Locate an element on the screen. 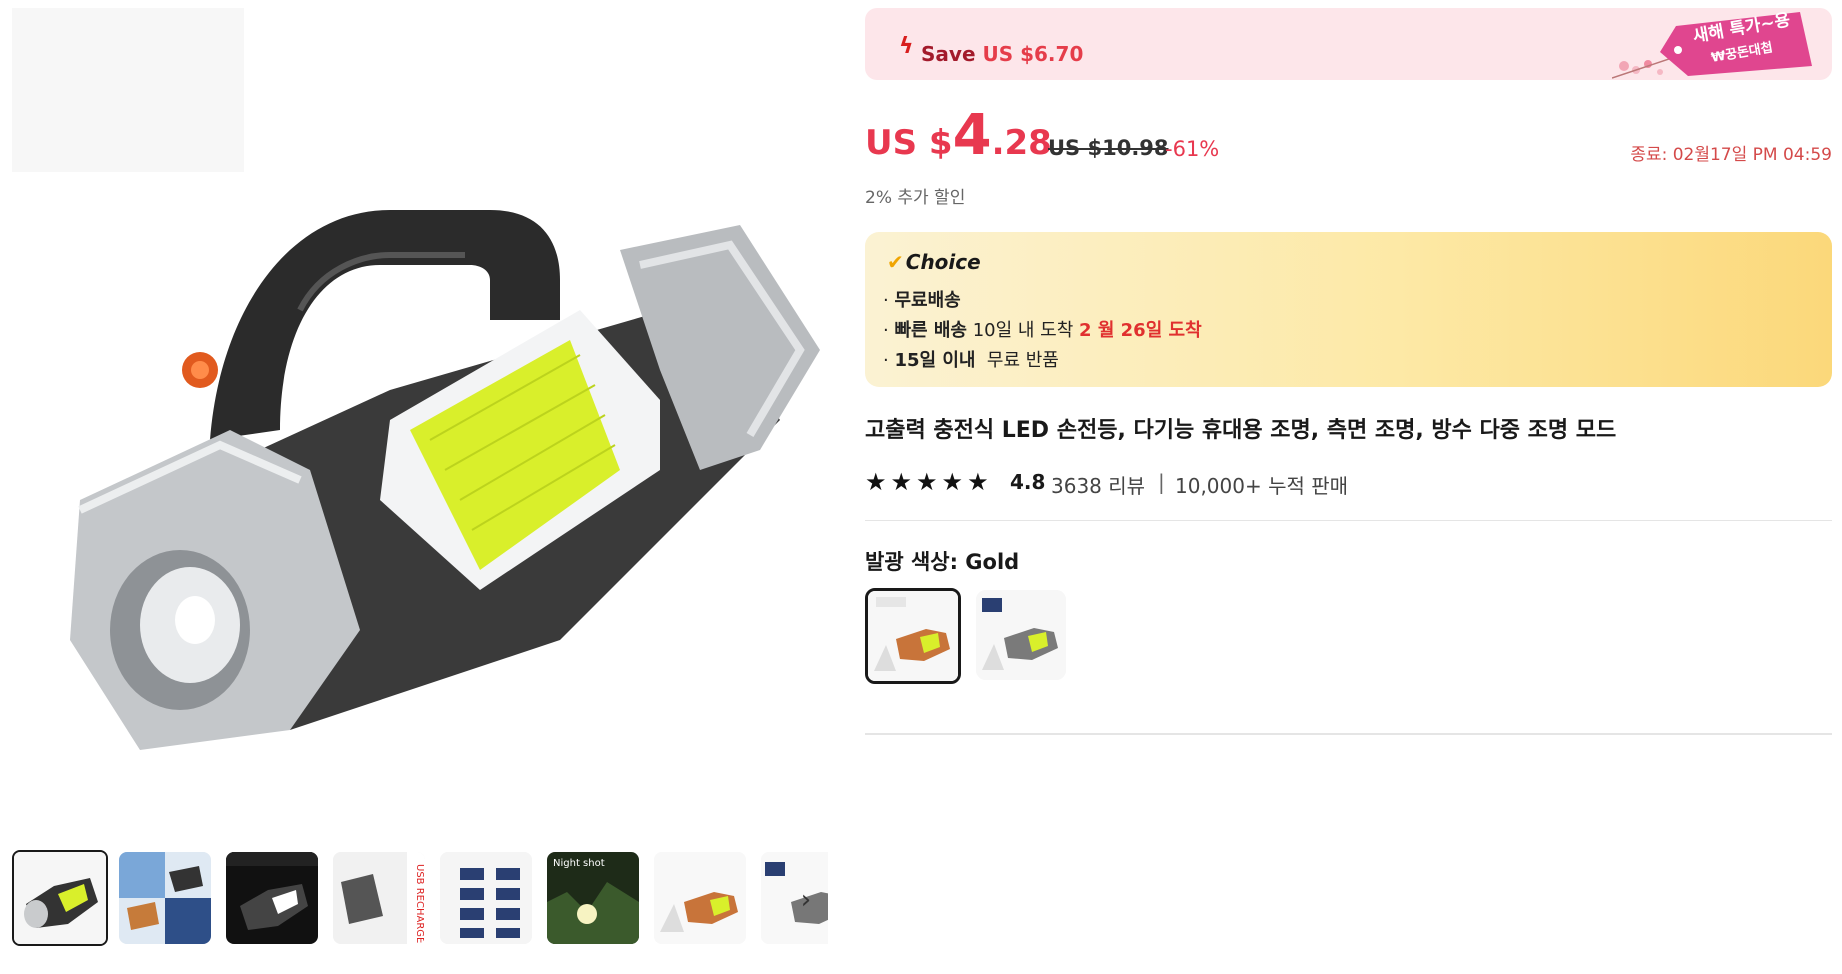 This screenshot has width=1842, height=974. benefit-fast-delivery: · 빠른 배송 10일 내 도착 2 월 26일 도착 is located at coordinates (1042, 330).